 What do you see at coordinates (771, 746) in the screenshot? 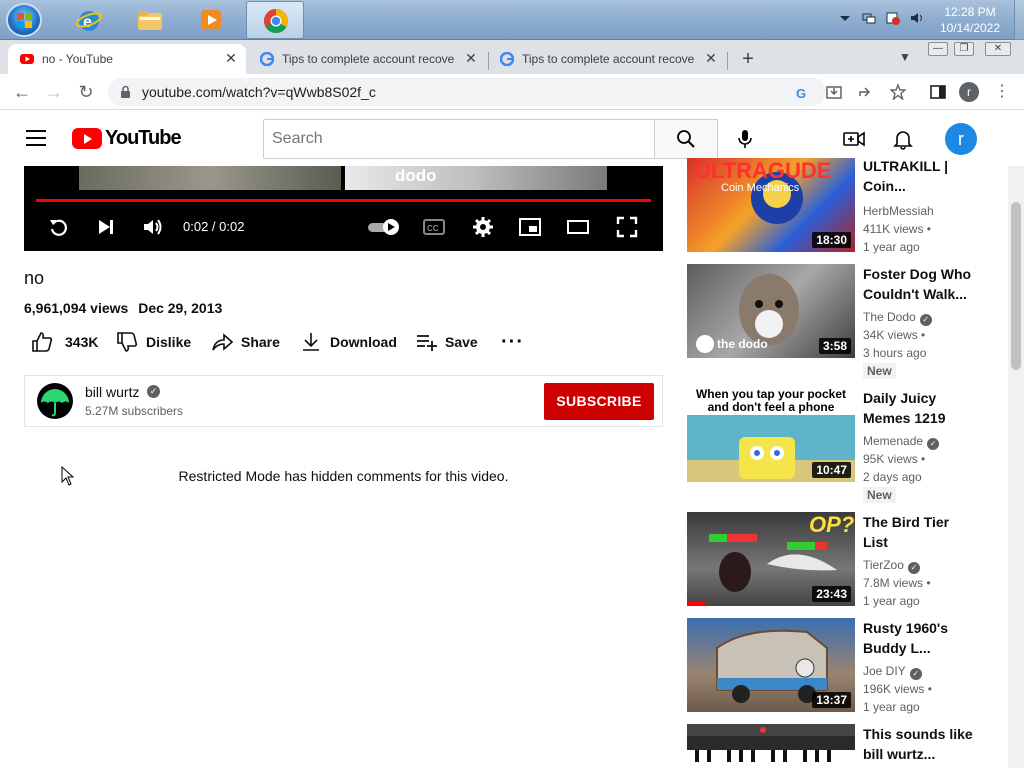
I see `video-thumbnail` at bounding box center [771, 746].